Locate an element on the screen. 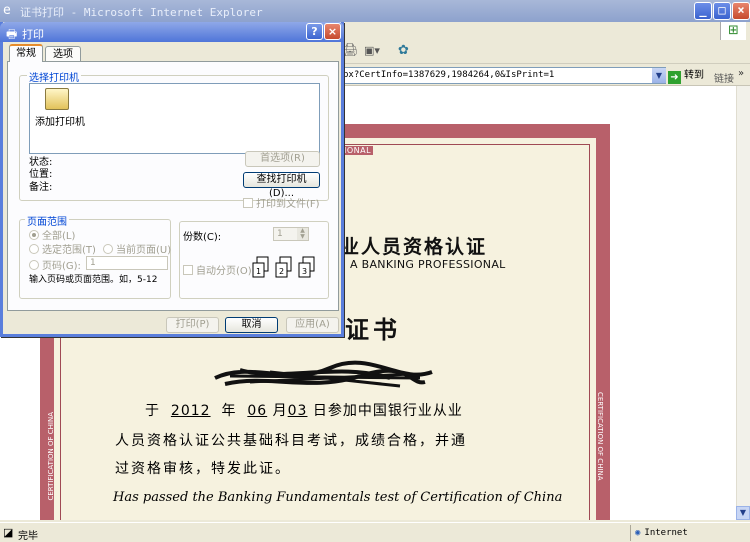  exam-year: 2012 is located at coordinates (190, 411).